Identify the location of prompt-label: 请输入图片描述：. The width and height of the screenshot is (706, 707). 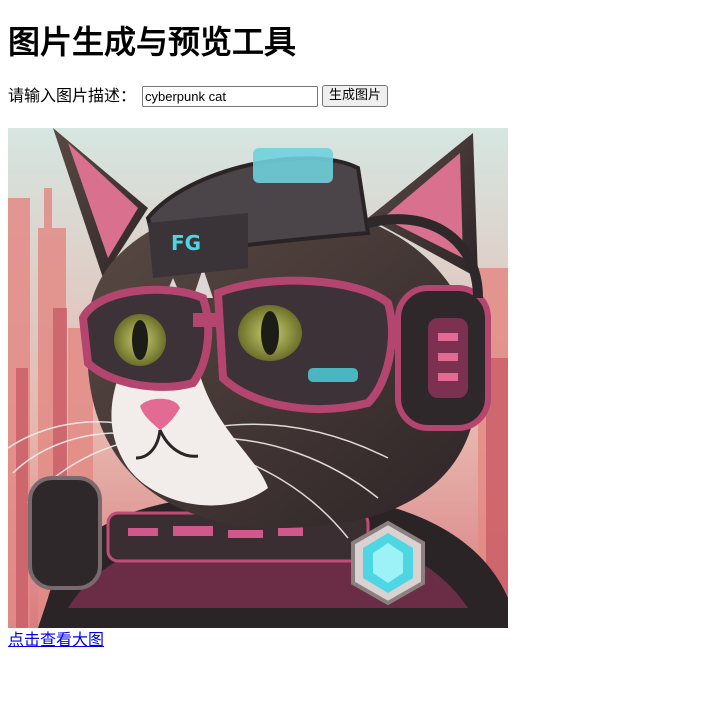
(72, 95).